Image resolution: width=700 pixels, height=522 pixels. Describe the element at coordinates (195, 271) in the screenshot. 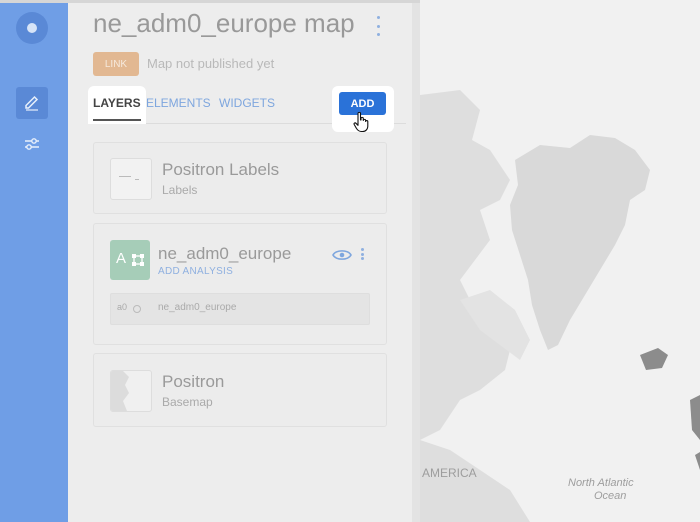

I see `add-analysis-link: ADD ANALYSIS` at that location.